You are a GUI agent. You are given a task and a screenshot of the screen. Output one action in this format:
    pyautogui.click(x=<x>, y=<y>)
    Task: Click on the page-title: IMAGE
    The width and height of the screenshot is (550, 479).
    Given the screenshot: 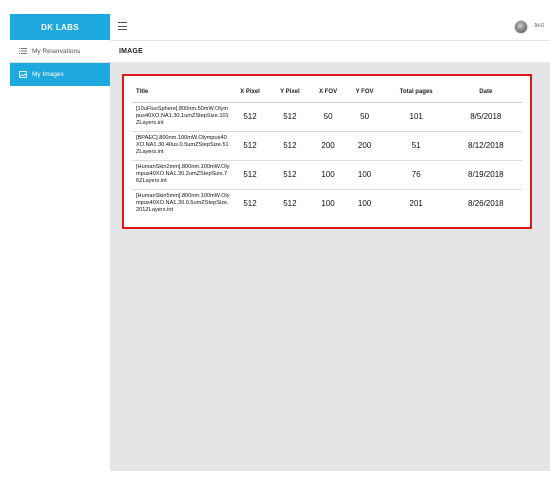 What is the action you would take?
    pyautogui.click(x=131, y=51)
    